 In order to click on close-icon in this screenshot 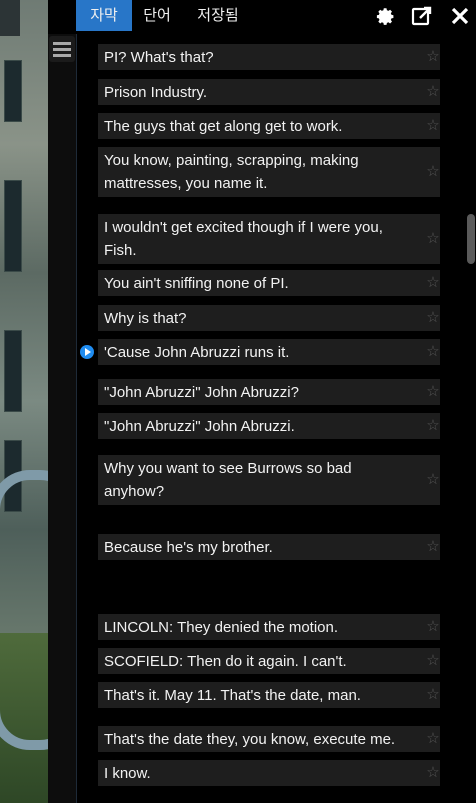, I will do `click(460, 16)`.